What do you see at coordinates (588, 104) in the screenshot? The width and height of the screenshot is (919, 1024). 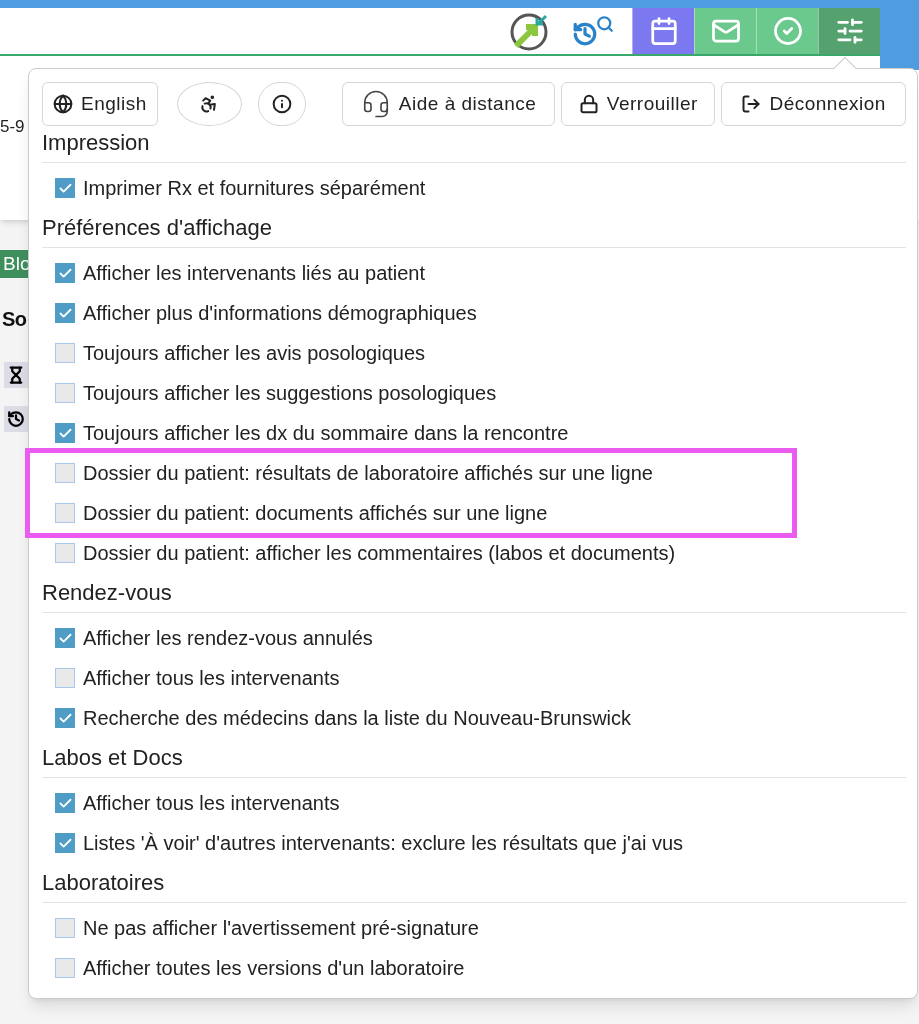 I see `lock-icon` at bounding box center [588, 104].